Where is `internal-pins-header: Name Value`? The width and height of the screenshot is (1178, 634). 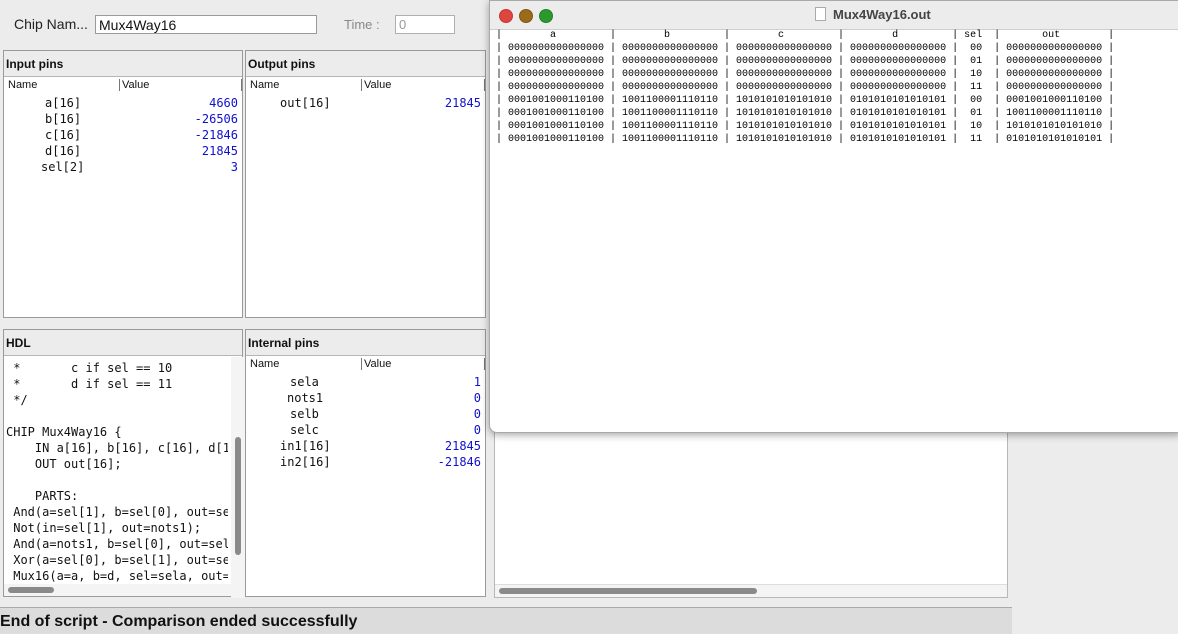 internal-pins-header: Name Value is located at coordinates (365, 364).